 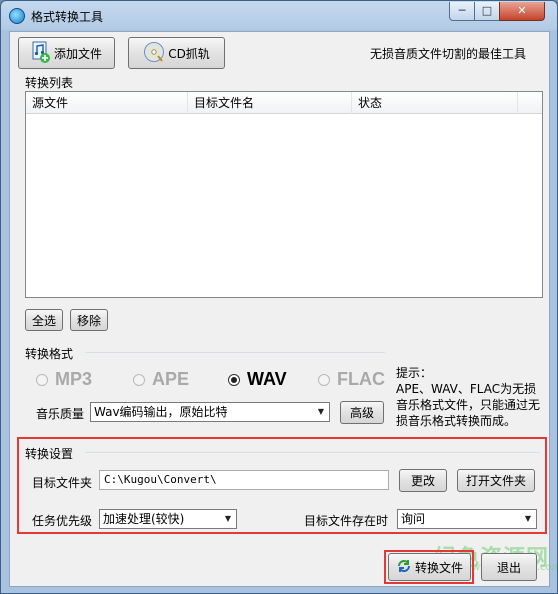 What do you see at coordinates (62, 483) in the screenshot?
I see `target-folder-label: 目标文件夹` at bounding box center [62, 483].